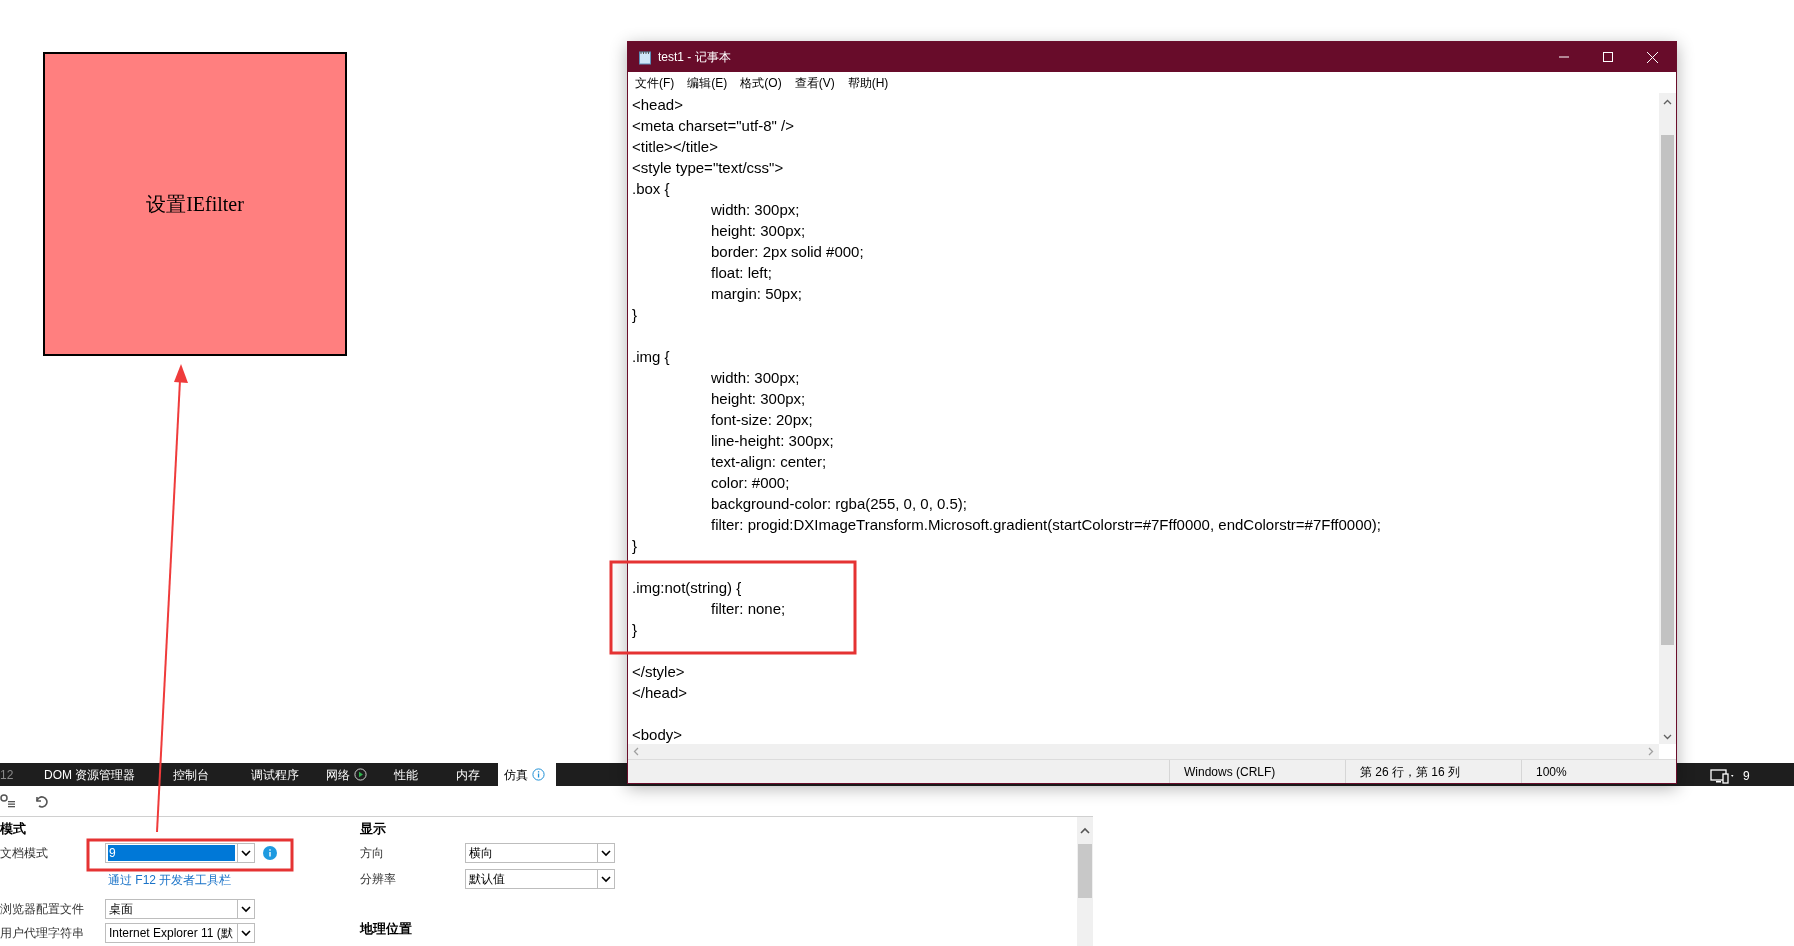  What do you see at coordinates (360, 774) in the screenshot?
I see `play-circle-icon` at bounding box center [360, 774].